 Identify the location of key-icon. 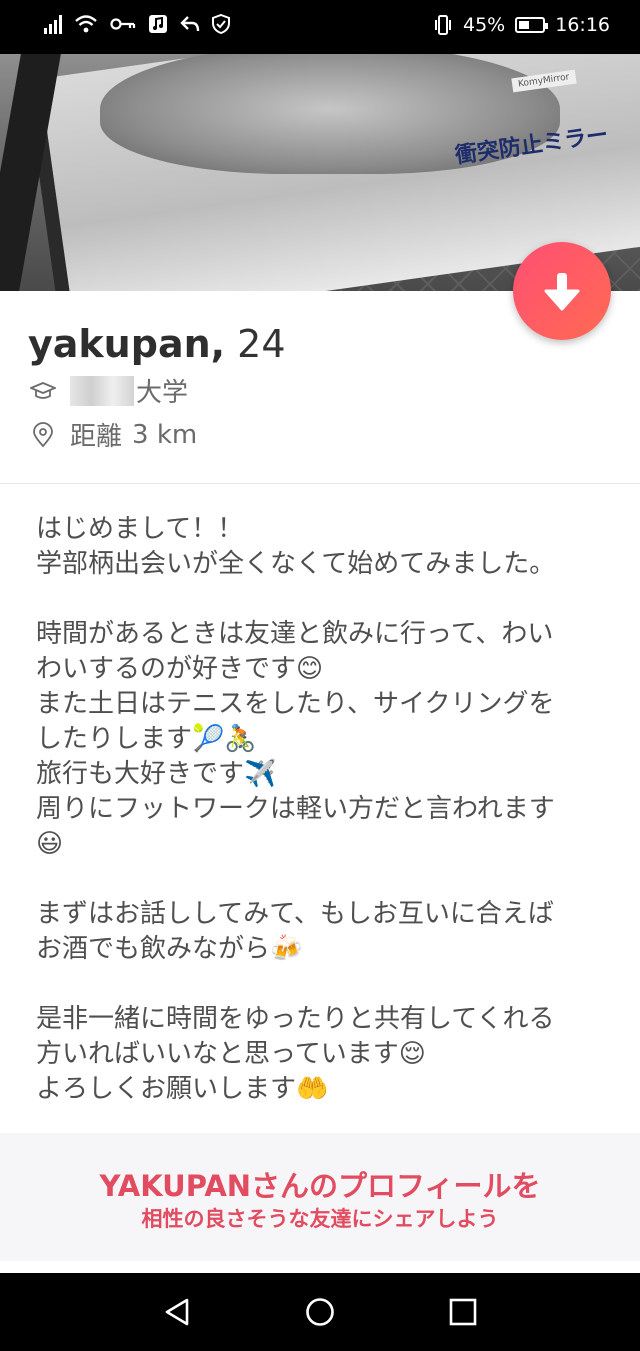
(123, 24).